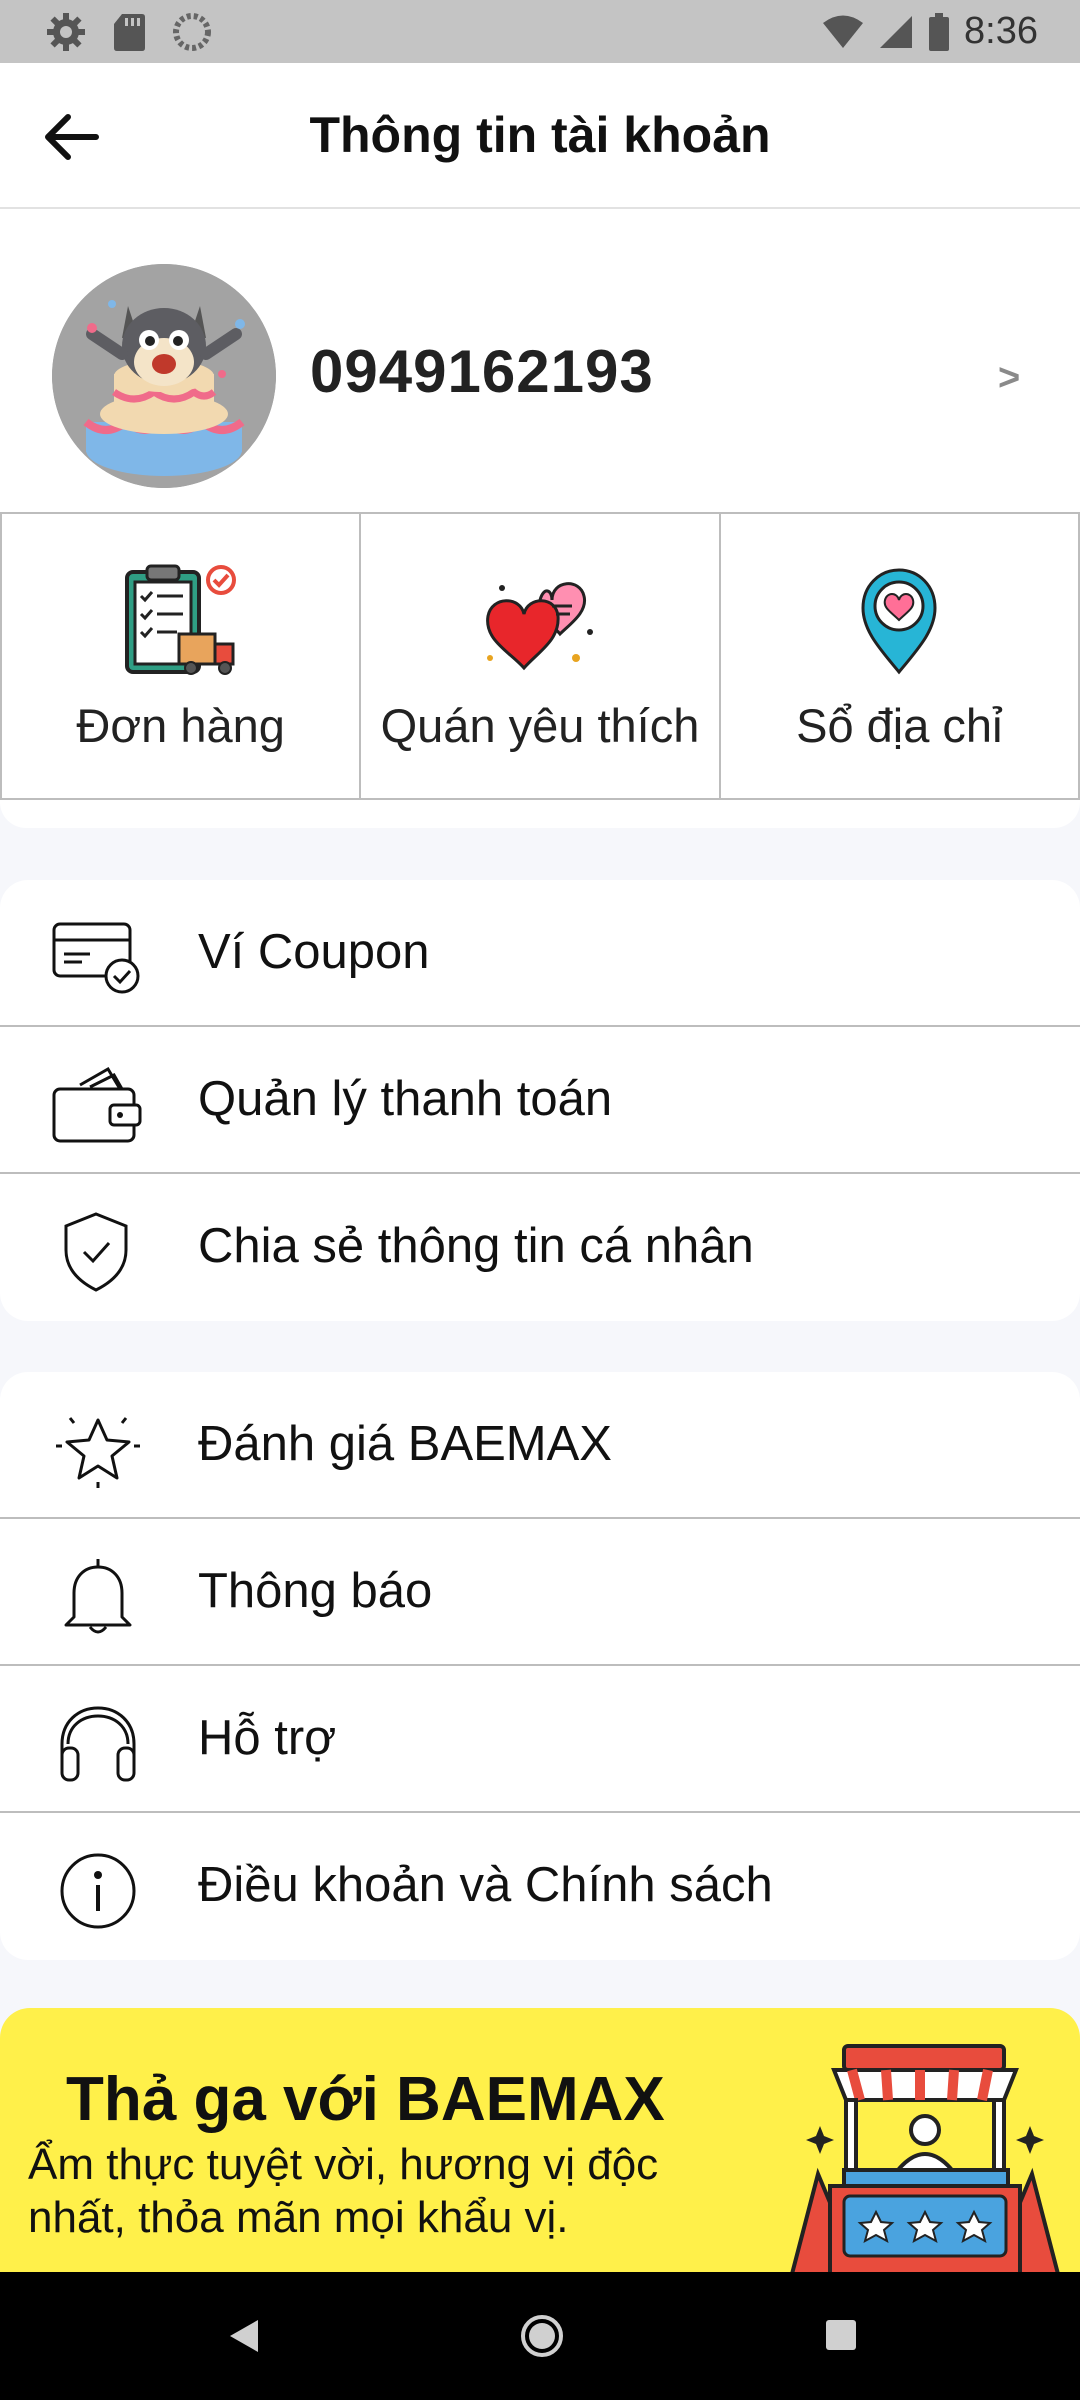  What do you see at coordinates (840, 2336) in the screenshot?
I see `recents-icon` at bounding box center [840, 2336].